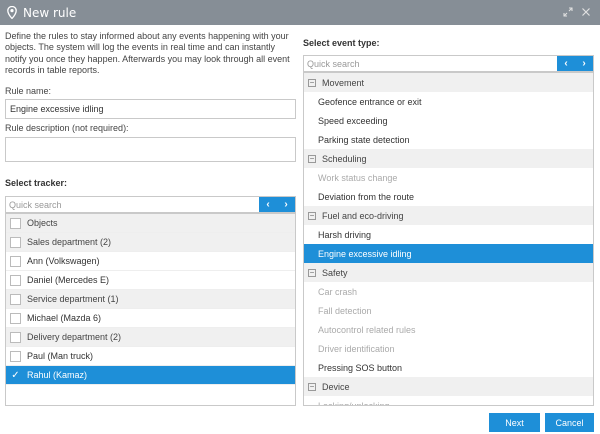 The image size is (600, 434). Describe the element at coordinates (74, 337) in the screenshot. I see `tracker-group-label: Delivery department (2)` at that location.